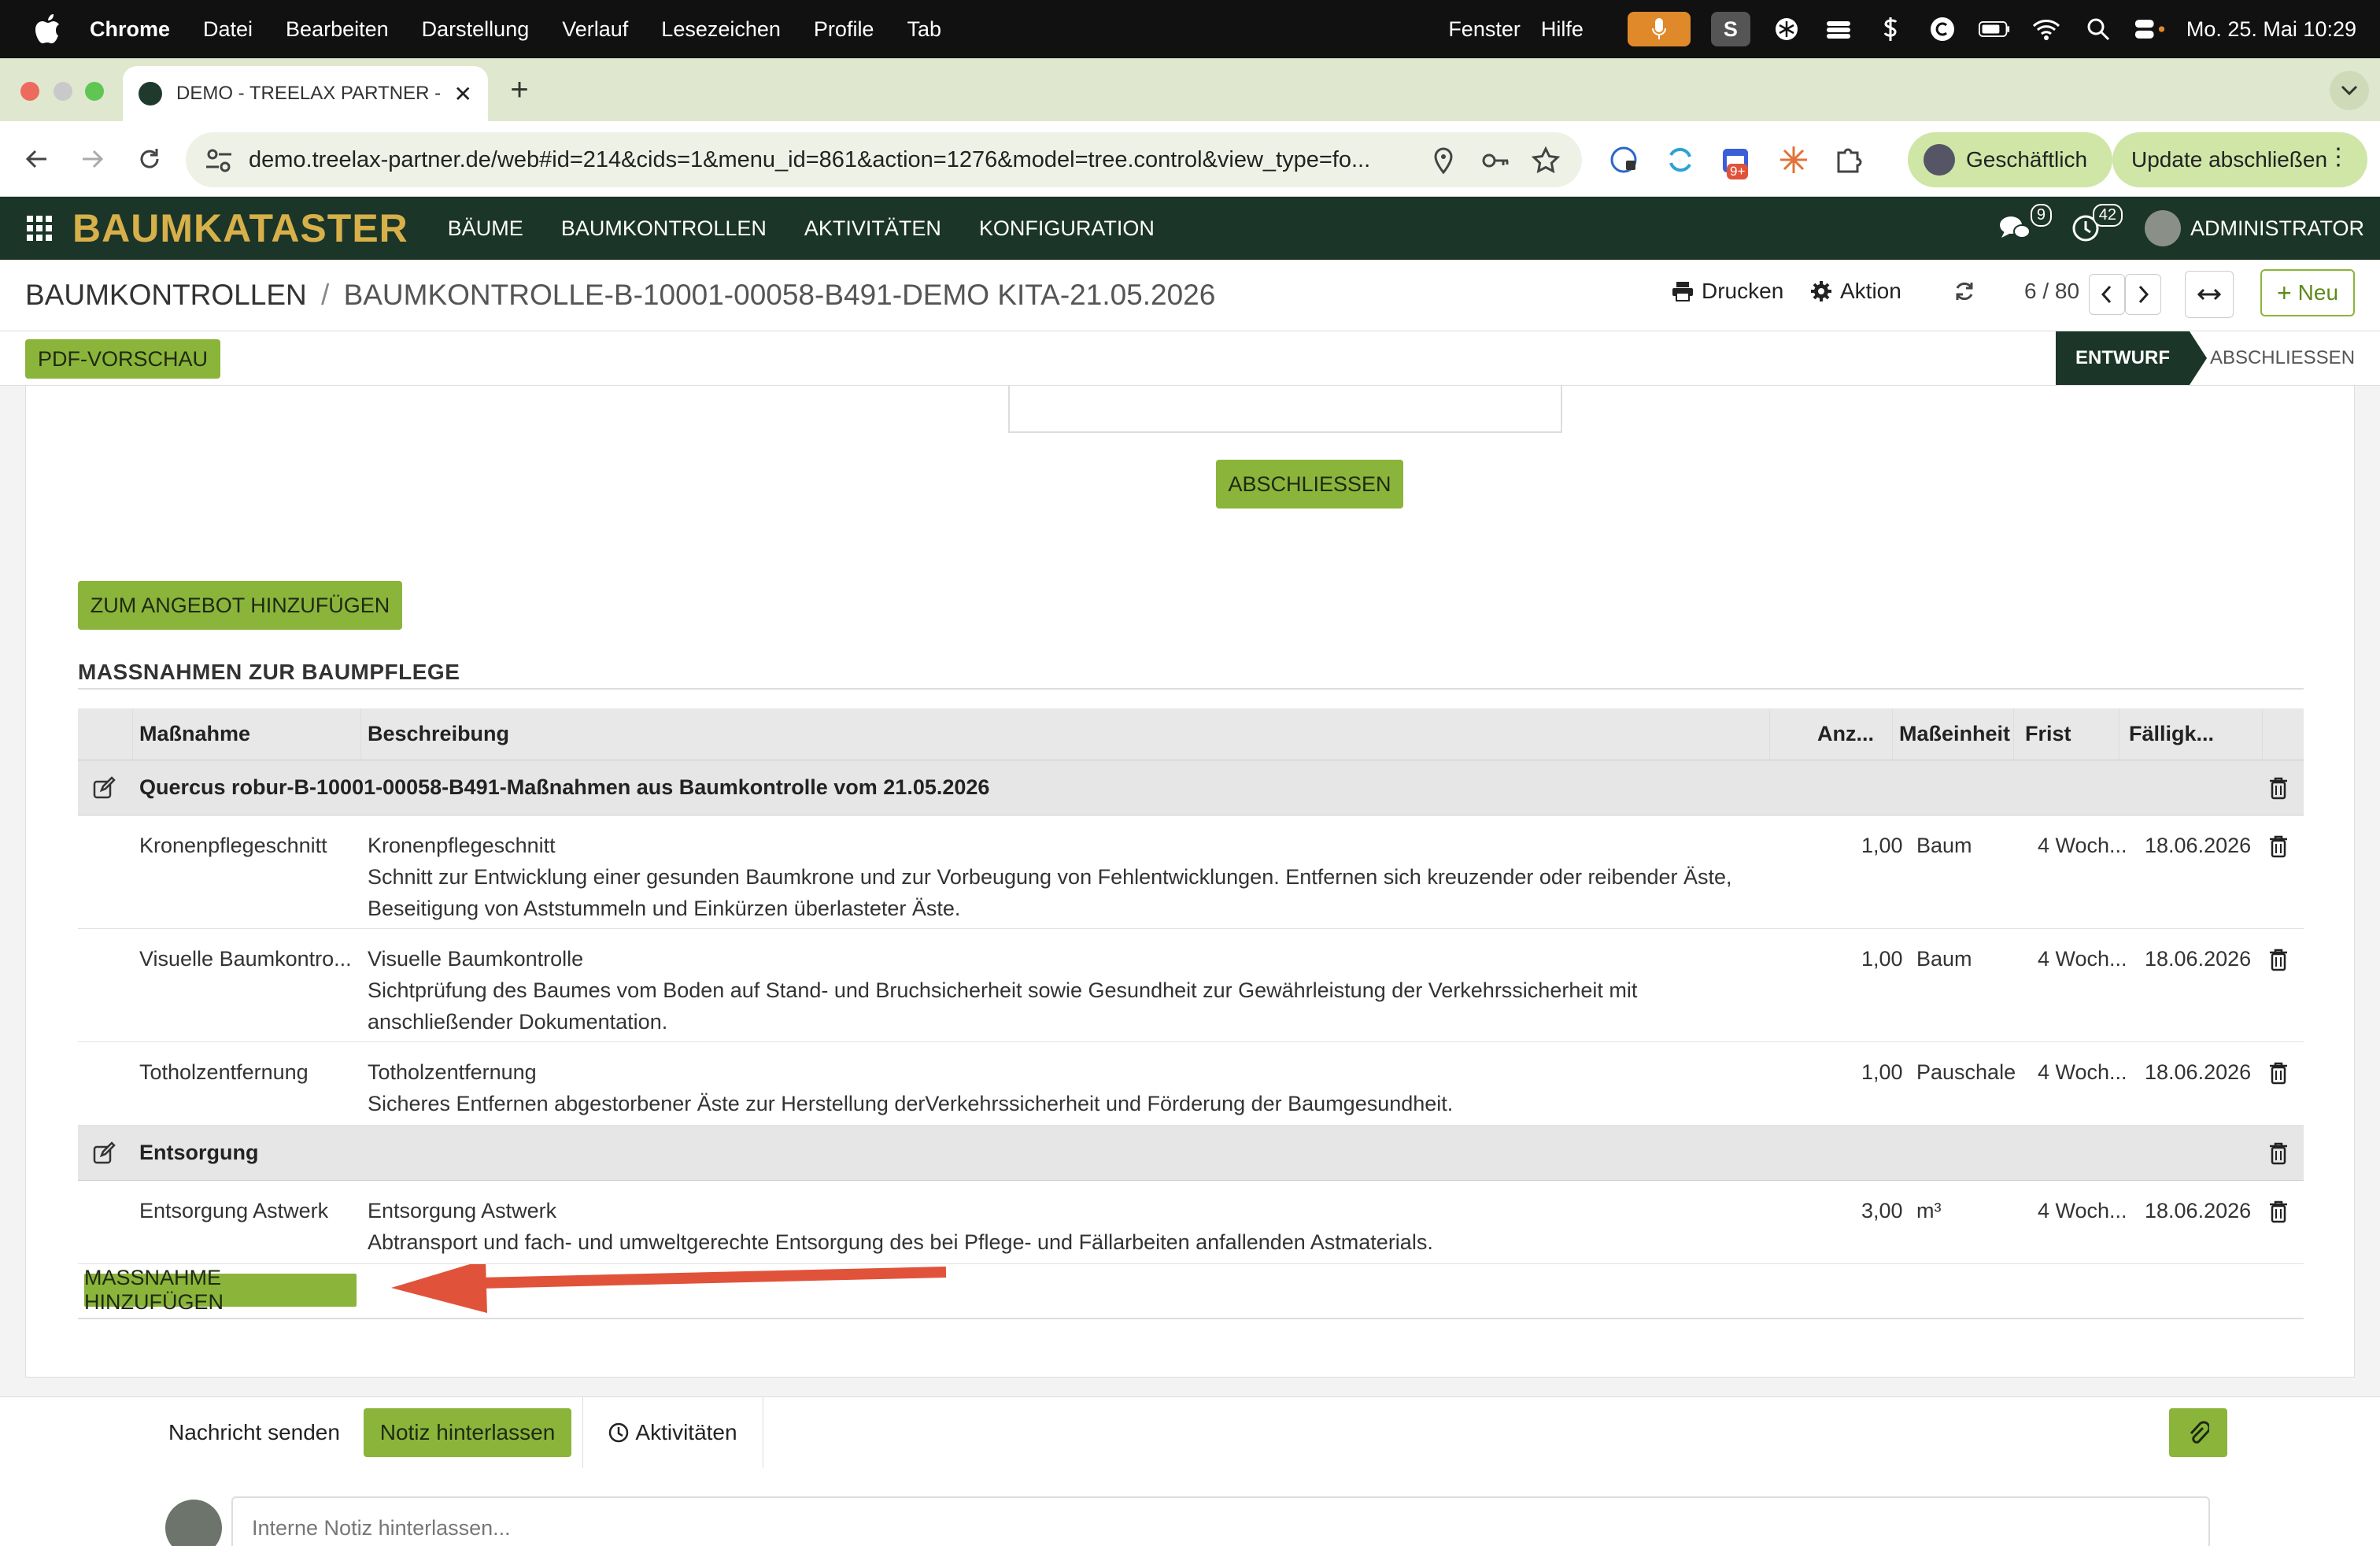 This screenshot has height=1546, width=2380. I want to click on measure-cell: Entsorgung Astwerk, so click(234, 1210).